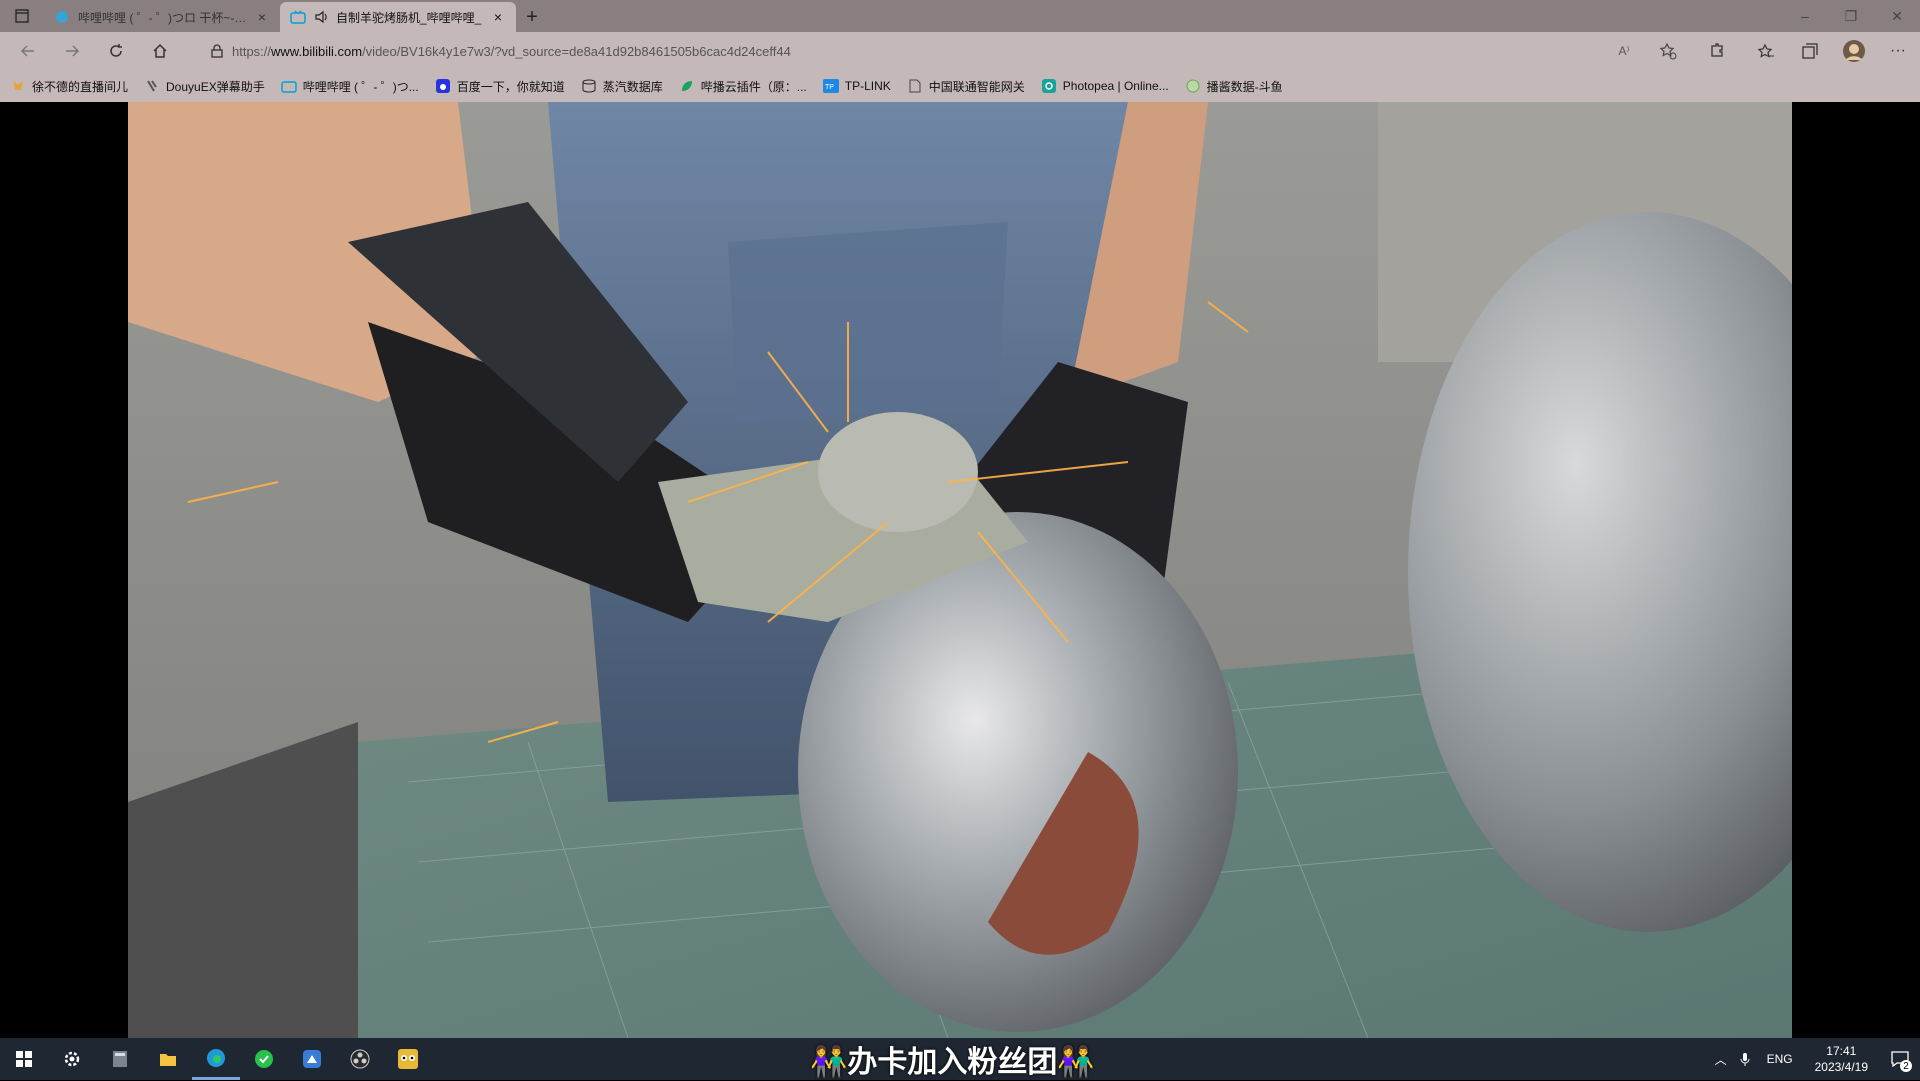 The width and height of the screenshot is (1920, 1081). What do you see at coordinates (288, 86) in the screenshot?
I see `bilibili-icon` at bounding box center [288, 86].